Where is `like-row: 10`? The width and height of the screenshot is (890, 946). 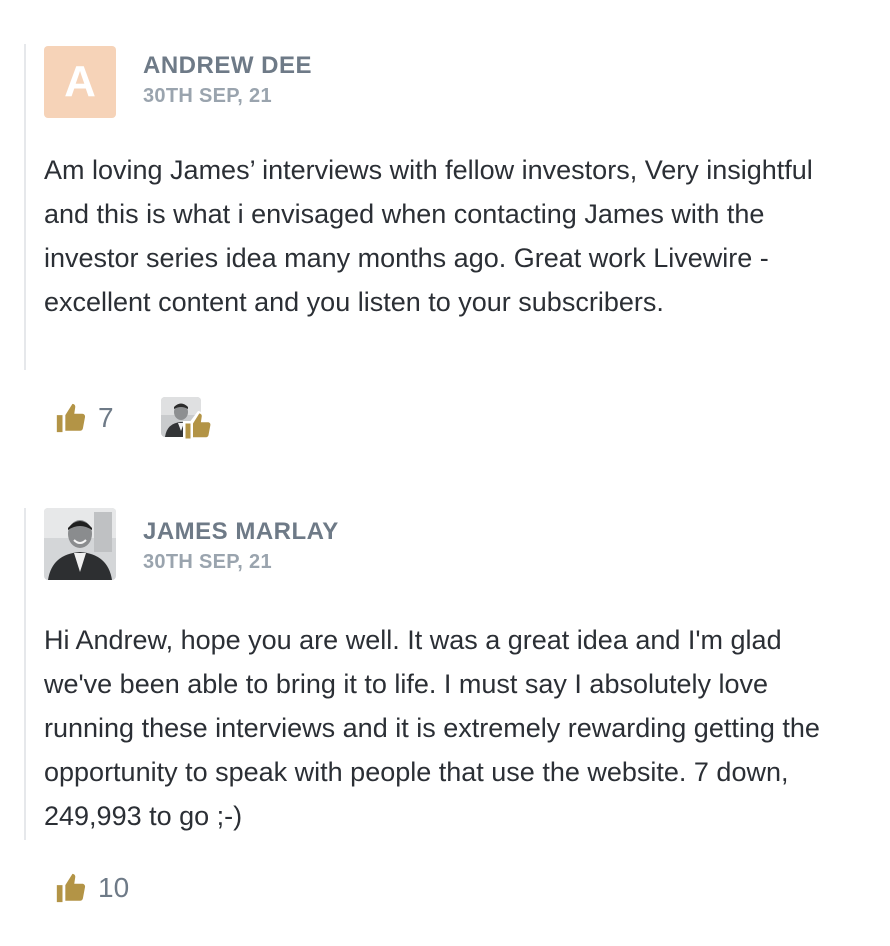
like-row: 10 is located at coordinates (91, 888).